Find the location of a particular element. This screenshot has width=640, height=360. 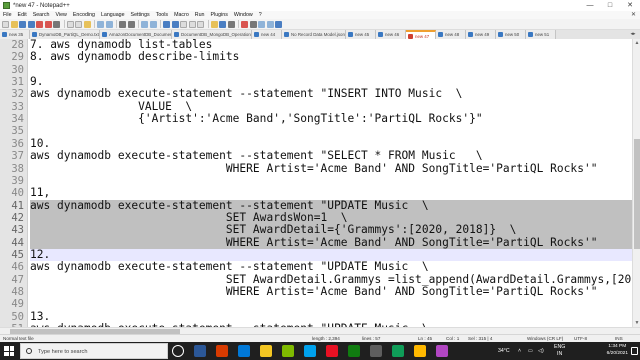

find-icon is located at coordinates (122, 24).